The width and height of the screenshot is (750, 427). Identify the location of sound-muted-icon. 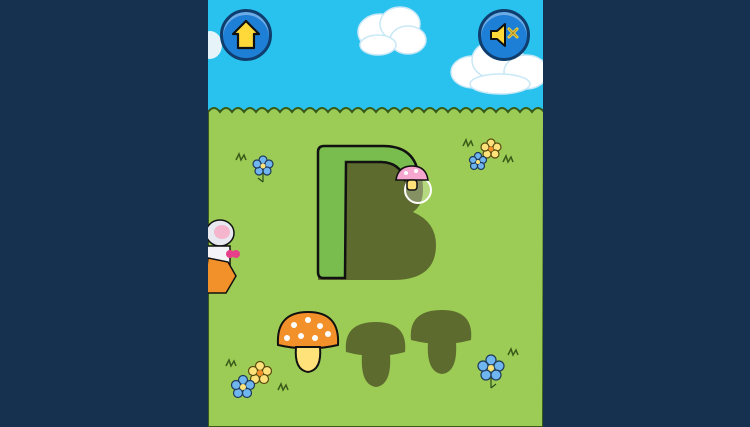
(504, 35).